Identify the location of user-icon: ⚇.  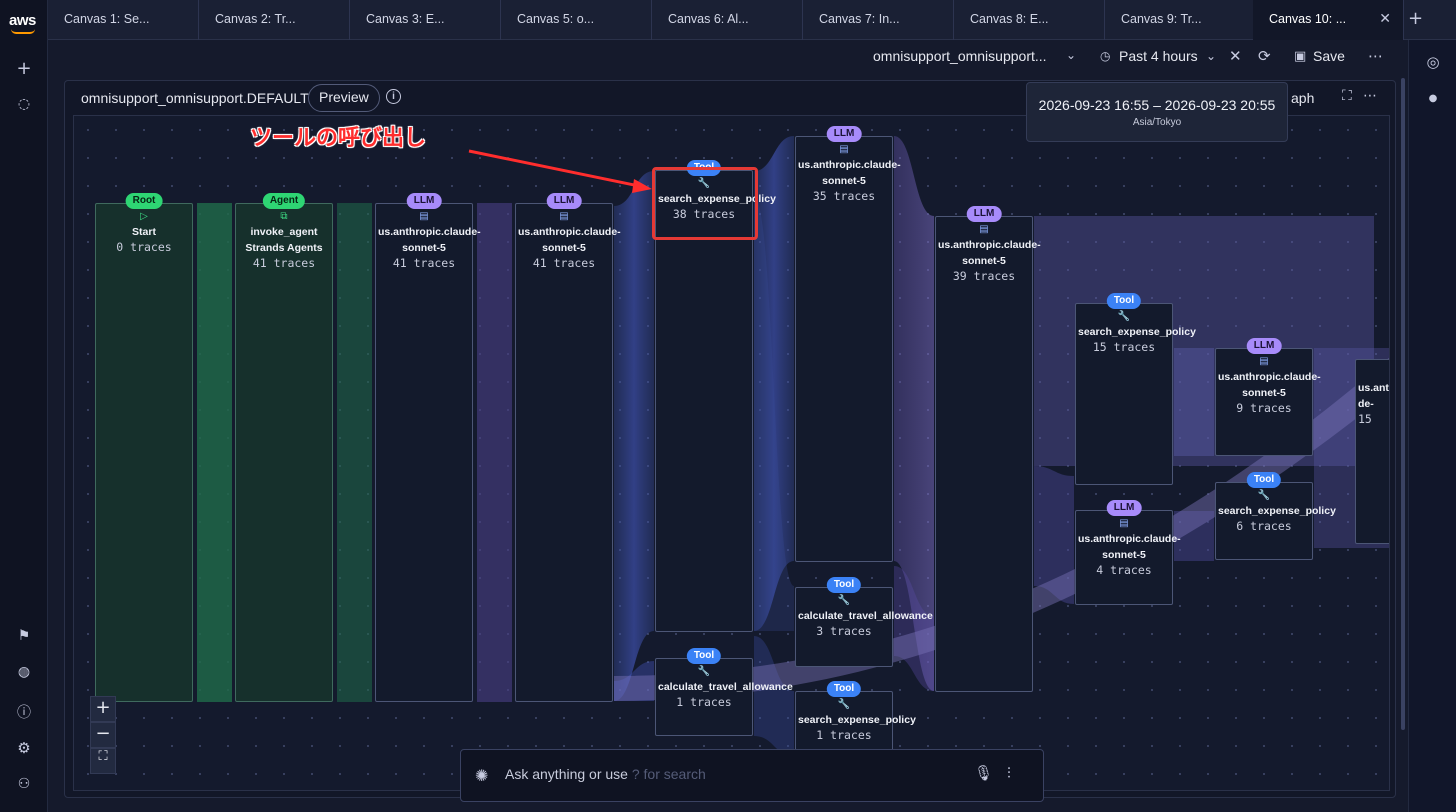
(24, 784).